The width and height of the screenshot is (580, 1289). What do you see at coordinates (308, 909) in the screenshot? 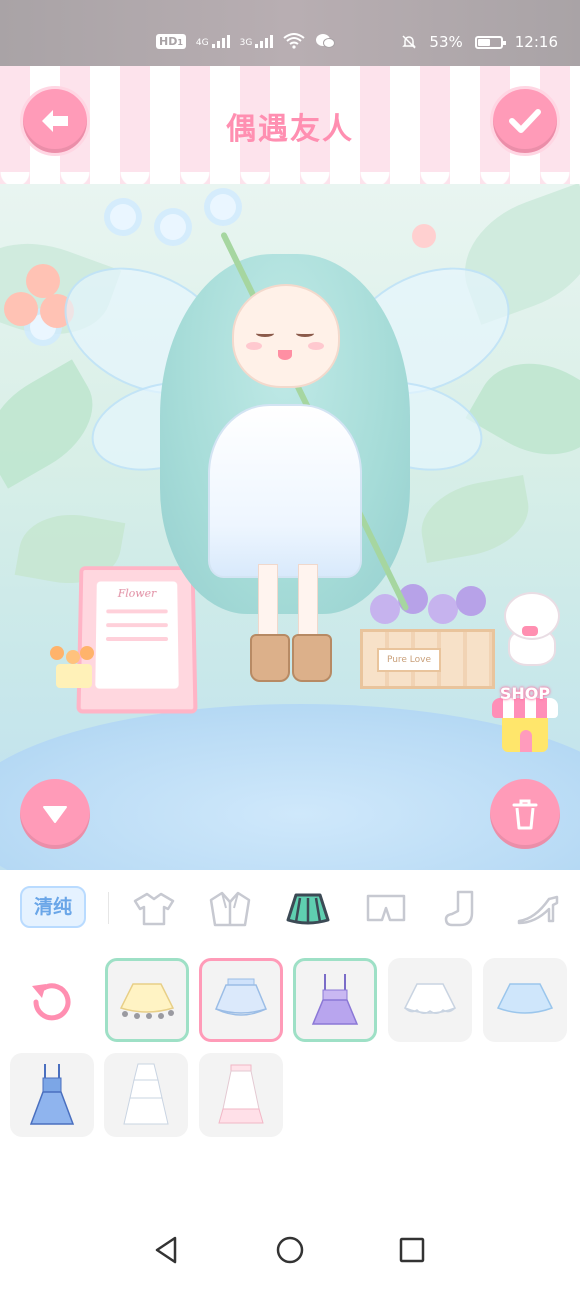
I see `skirt-icon` at bounding box center [308, 909].